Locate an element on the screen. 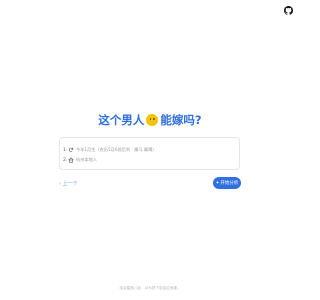 The image size is (320, 300). list-item: 1. 今年1月生（农历5月6前后到 - 属马 摩羯） is located at coordinates (110, 150).